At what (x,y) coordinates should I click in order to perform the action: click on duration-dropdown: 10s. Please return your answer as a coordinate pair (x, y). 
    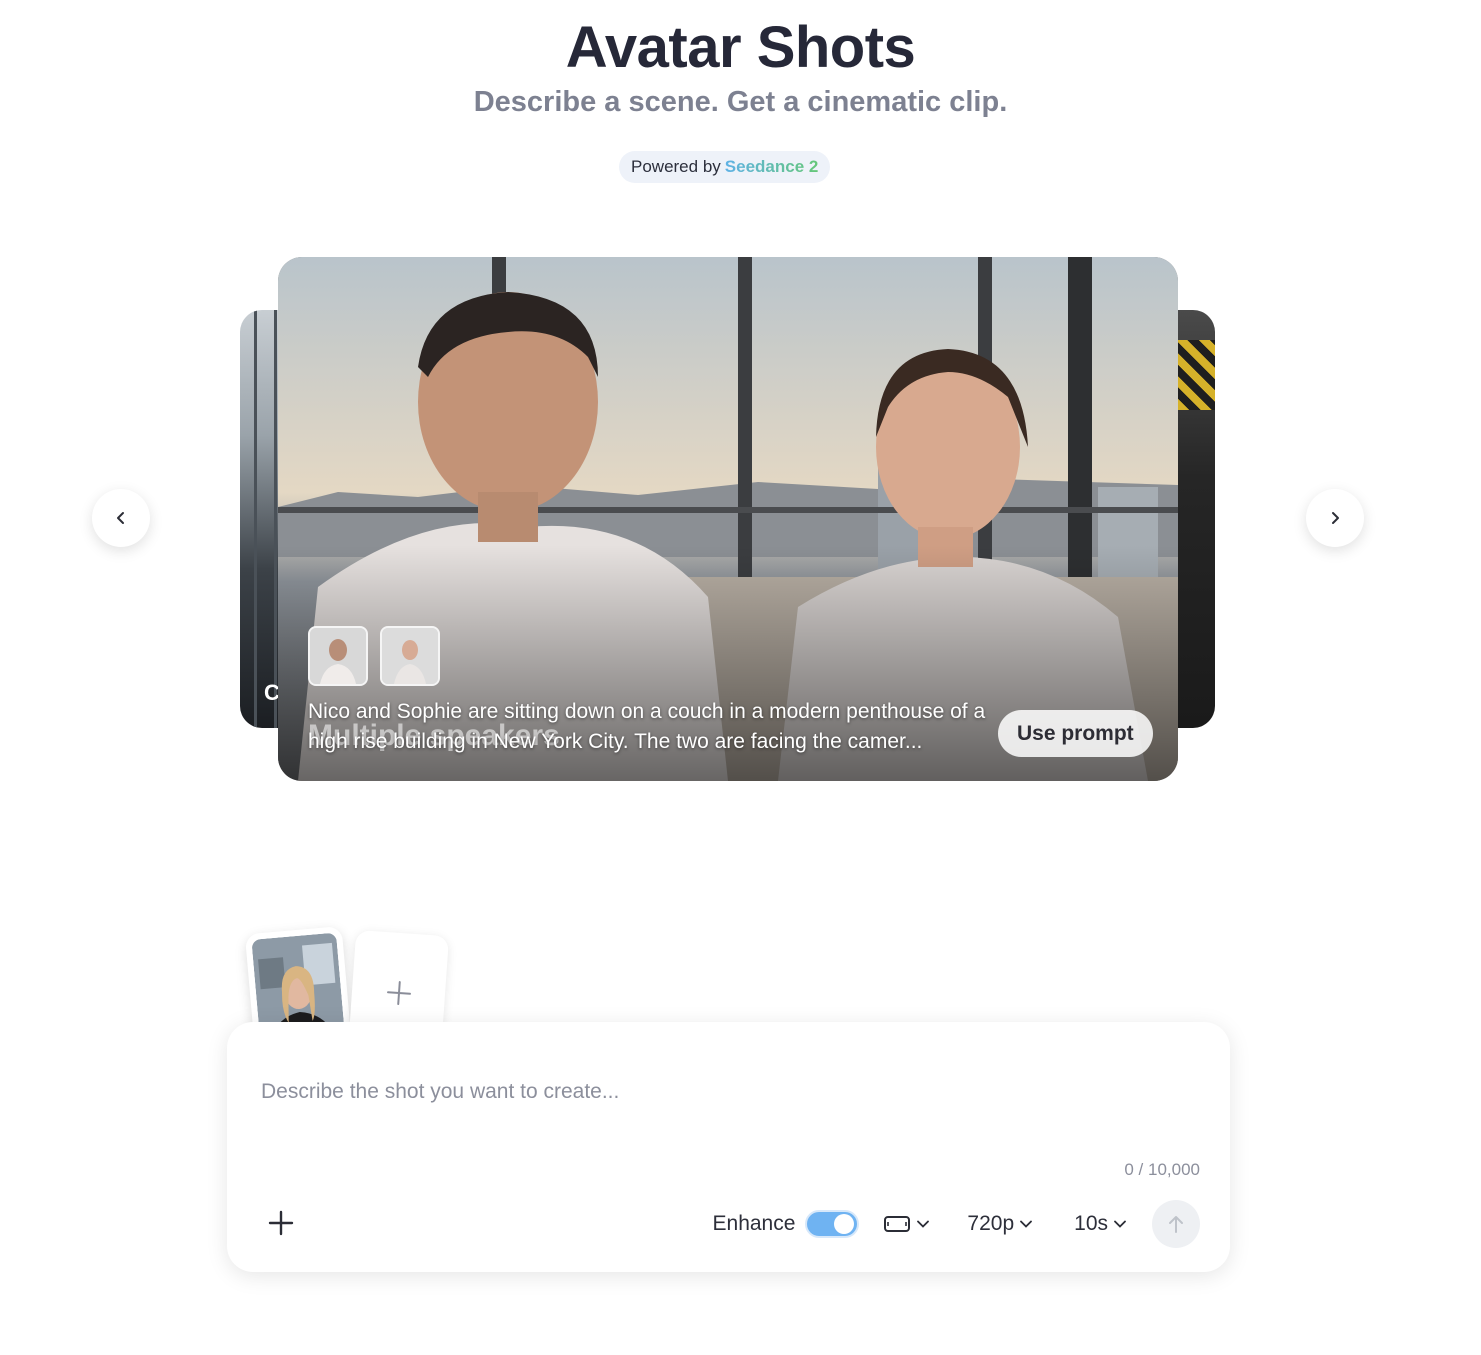
    Looking at the image, I should click on (1100, 1224).